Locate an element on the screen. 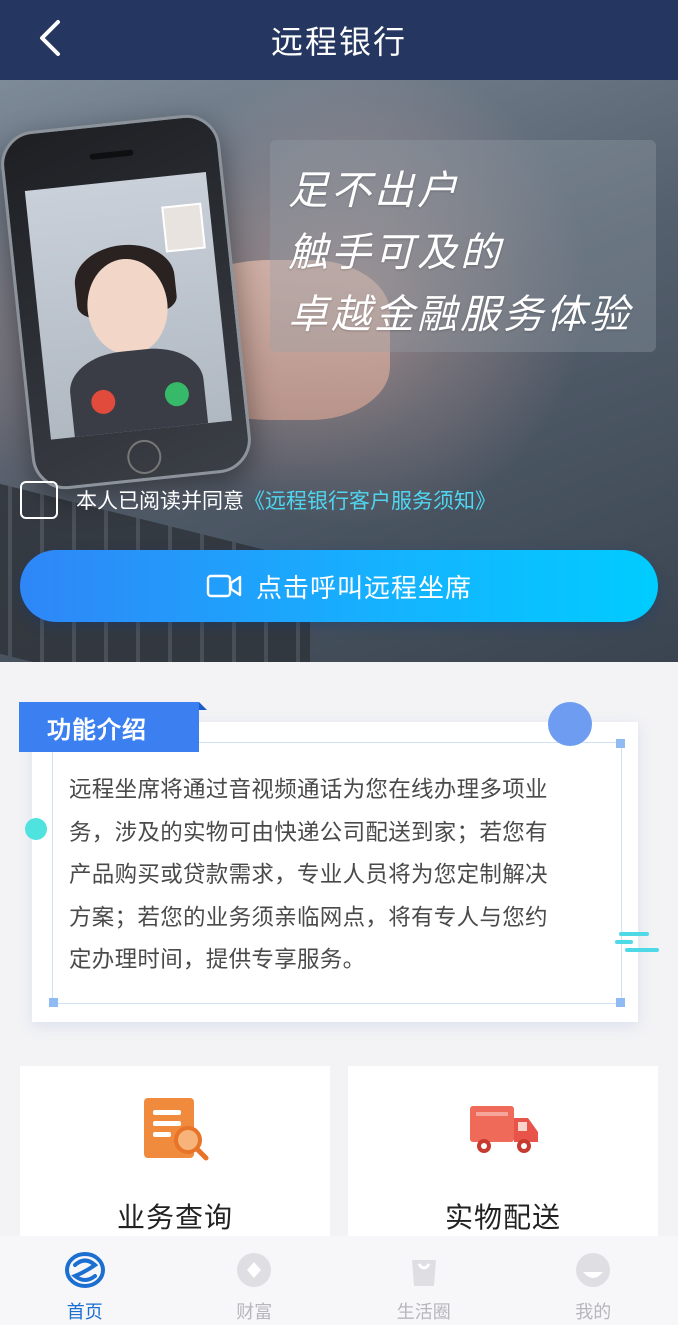 The image size is (678, 1325). phone-screen is located at coordinates (128, 305).